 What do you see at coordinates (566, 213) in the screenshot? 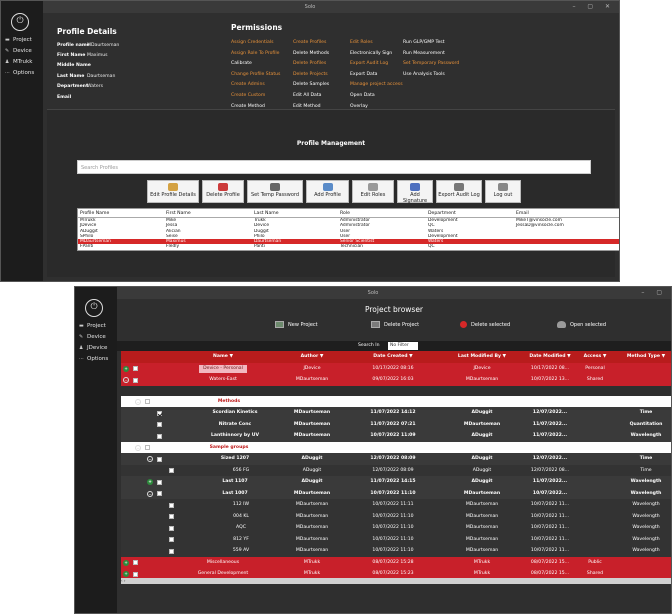
I see `column-header: Email` at bounding box center [566, 213].